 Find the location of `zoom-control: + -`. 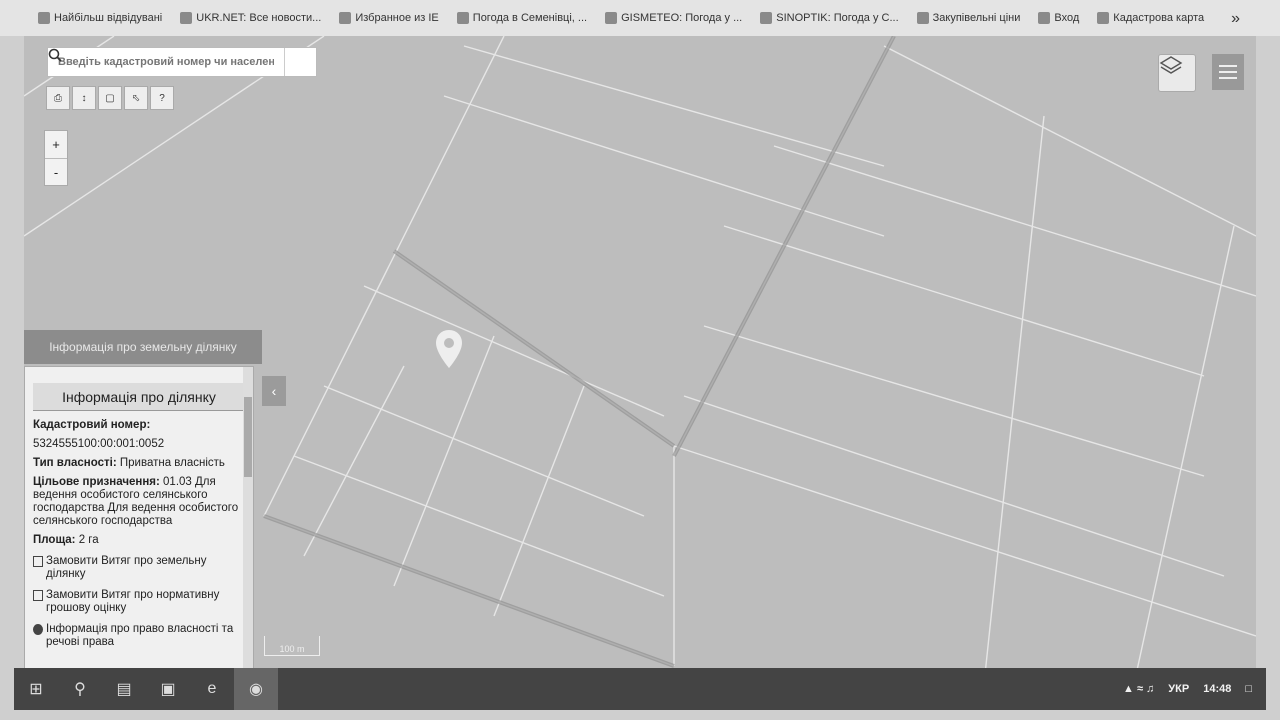

zoom-control: + - is located at coordinates (56, 158).